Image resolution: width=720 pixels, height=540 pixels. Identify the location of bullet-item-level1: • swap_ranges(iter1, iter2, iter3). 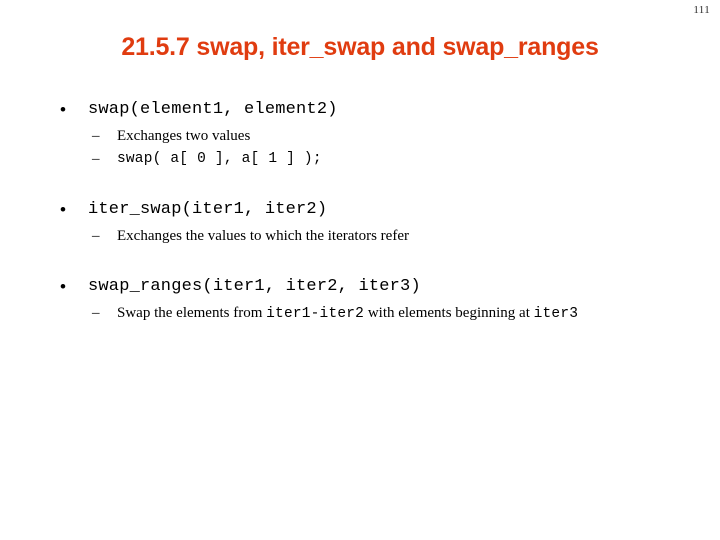
(360, 287).